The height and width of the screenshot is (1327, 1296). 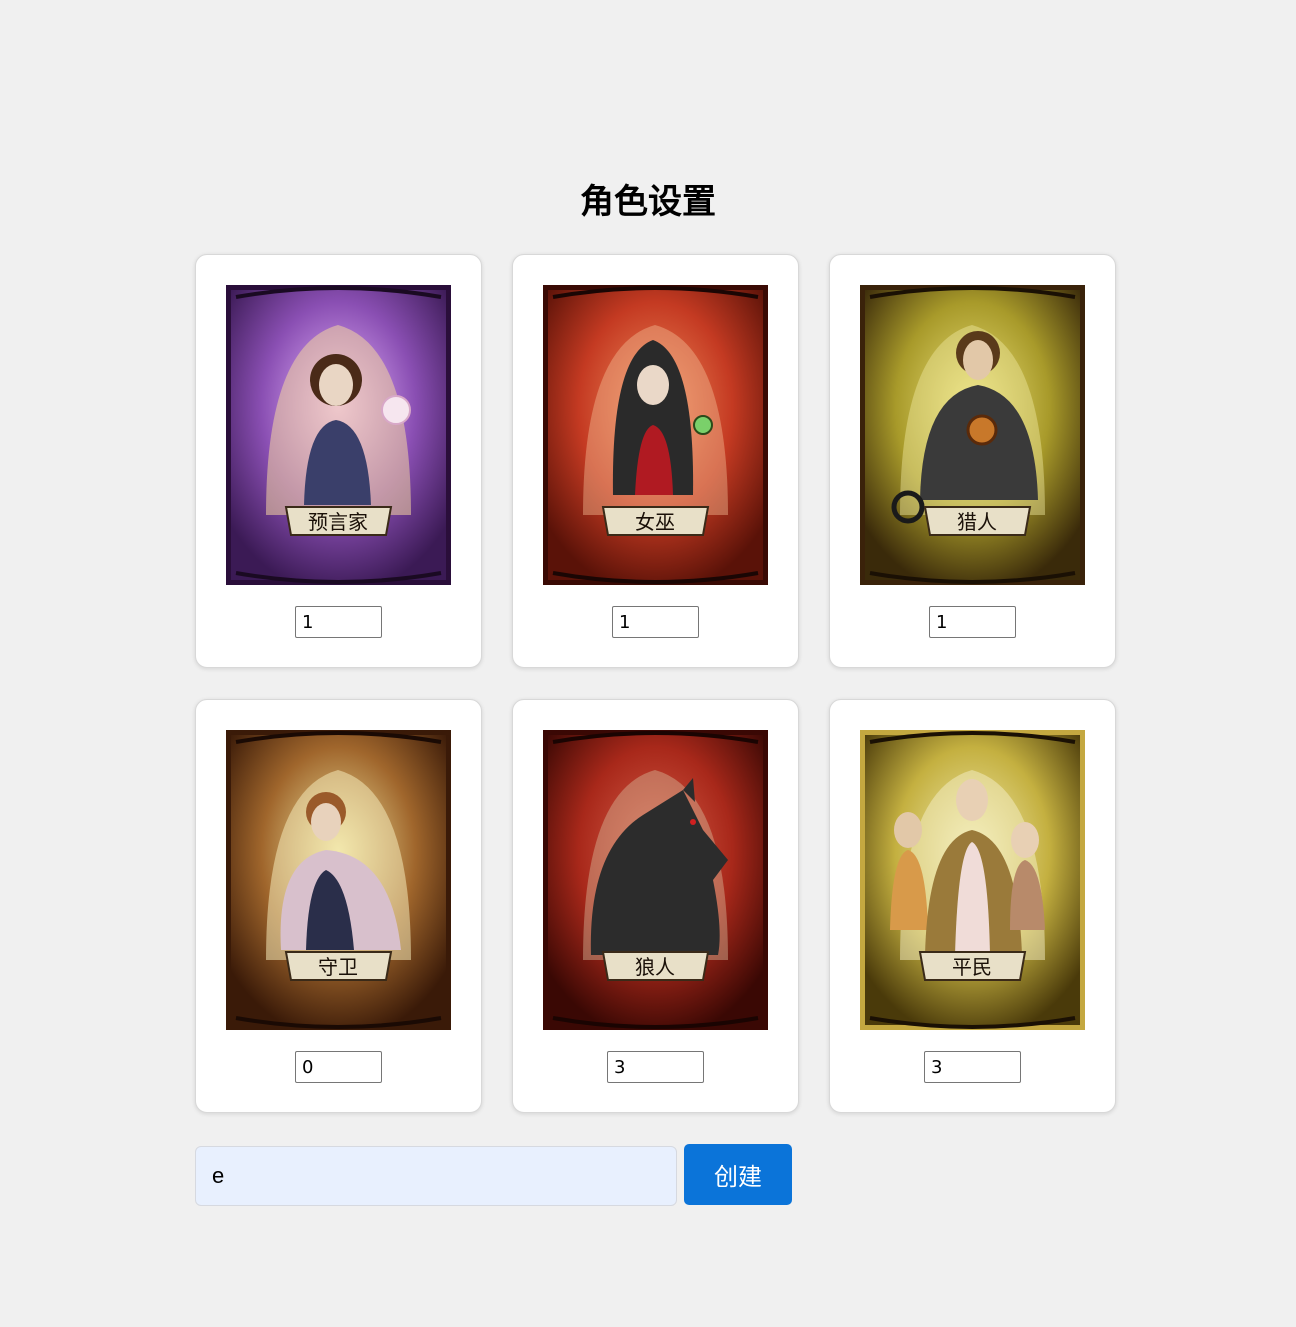 I want to click on werewolf-label: 狼人, so click(x=655, y=967).